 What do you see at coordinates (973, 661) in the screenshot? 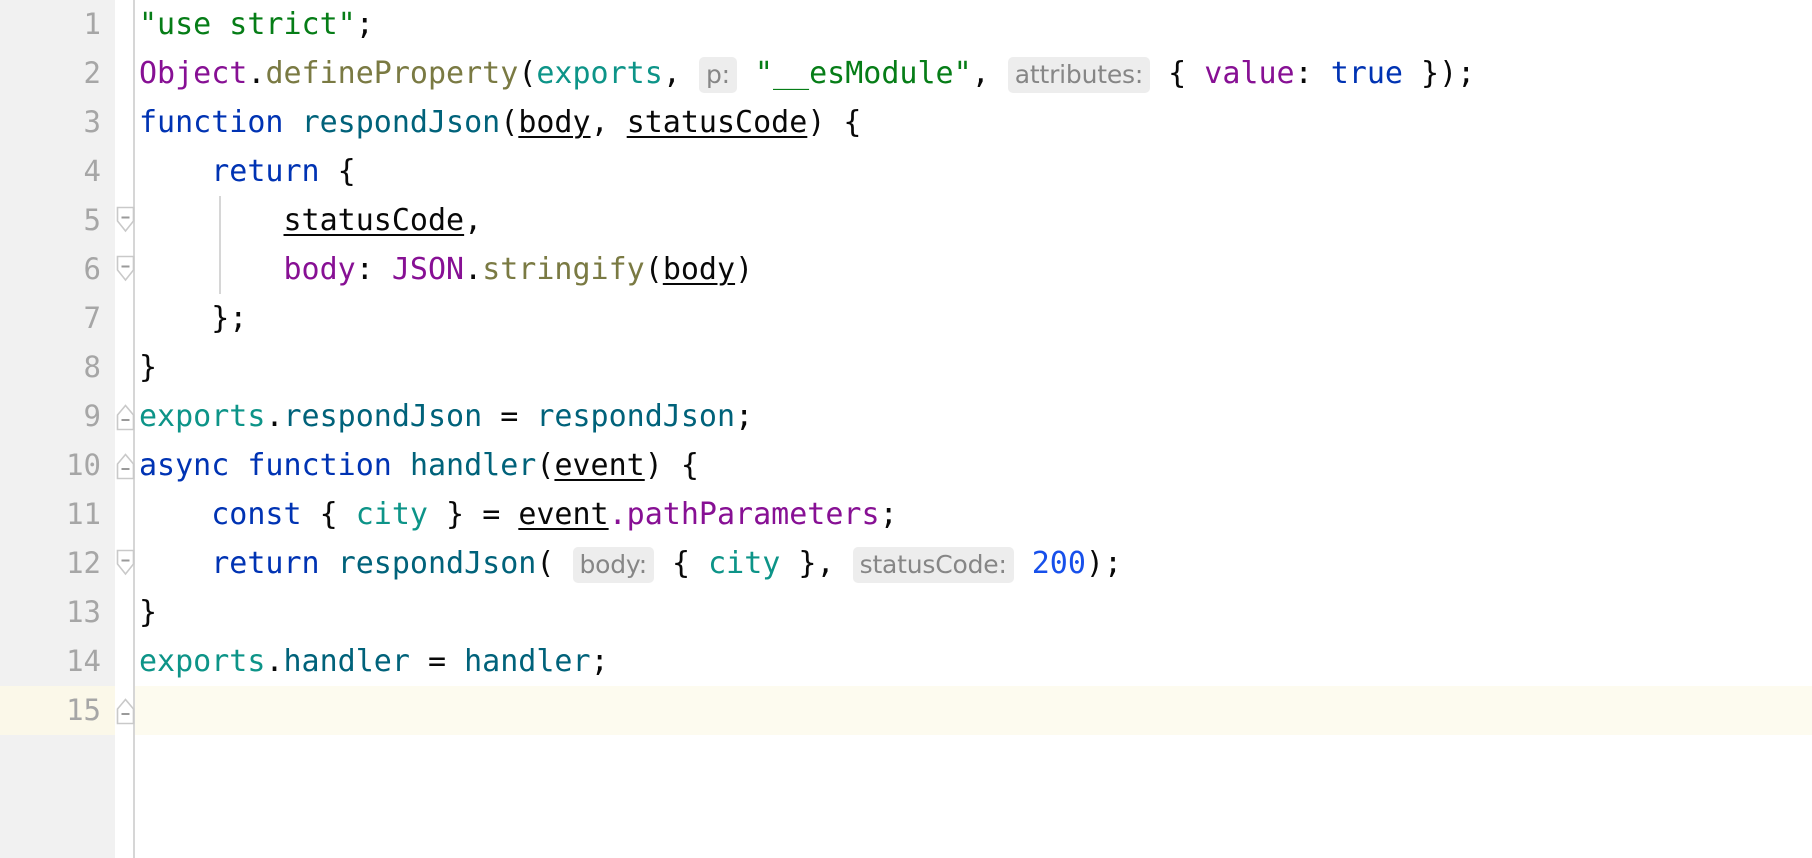
I see `code-text: exports.handler = handler;` at bounding box center [973, 661].